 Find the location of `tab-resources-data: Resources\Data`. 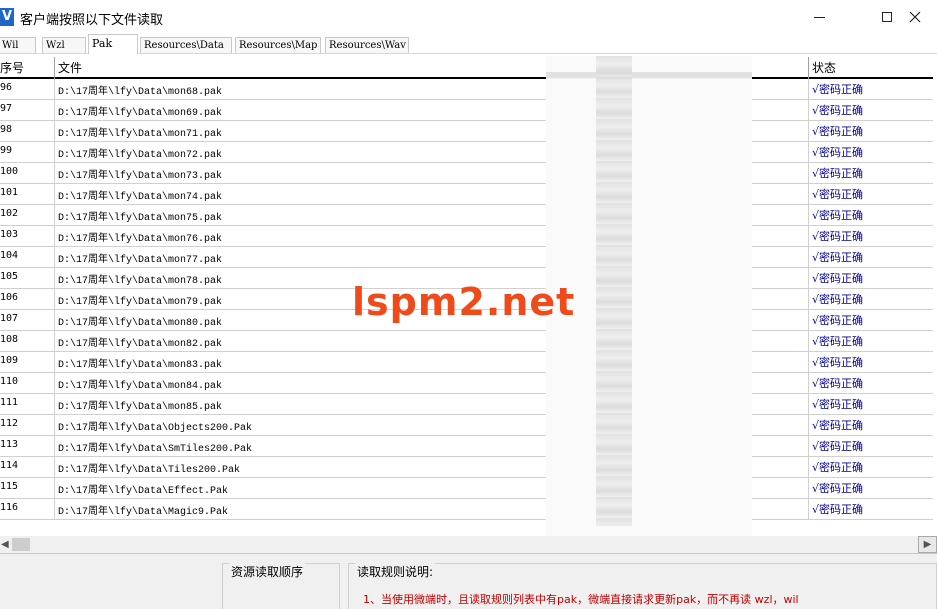

tab-resources-data: Resources\Data is located at coordinates (186, 45).